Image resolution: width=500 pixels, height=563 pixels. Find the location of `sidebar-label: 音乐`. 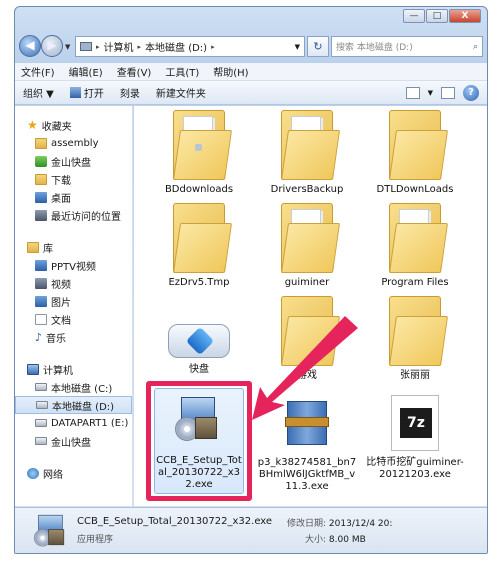

sidebar-label: 音乐 is located at coordinates (56, 339).